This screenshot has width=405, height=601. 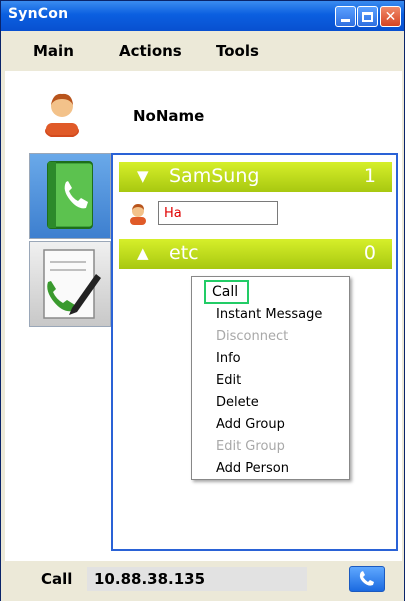 What do you see at coordinates (143, 253) in the screenshot?
I see `collapse-arrow-icon: ▲` at bounding box center [143, 253].